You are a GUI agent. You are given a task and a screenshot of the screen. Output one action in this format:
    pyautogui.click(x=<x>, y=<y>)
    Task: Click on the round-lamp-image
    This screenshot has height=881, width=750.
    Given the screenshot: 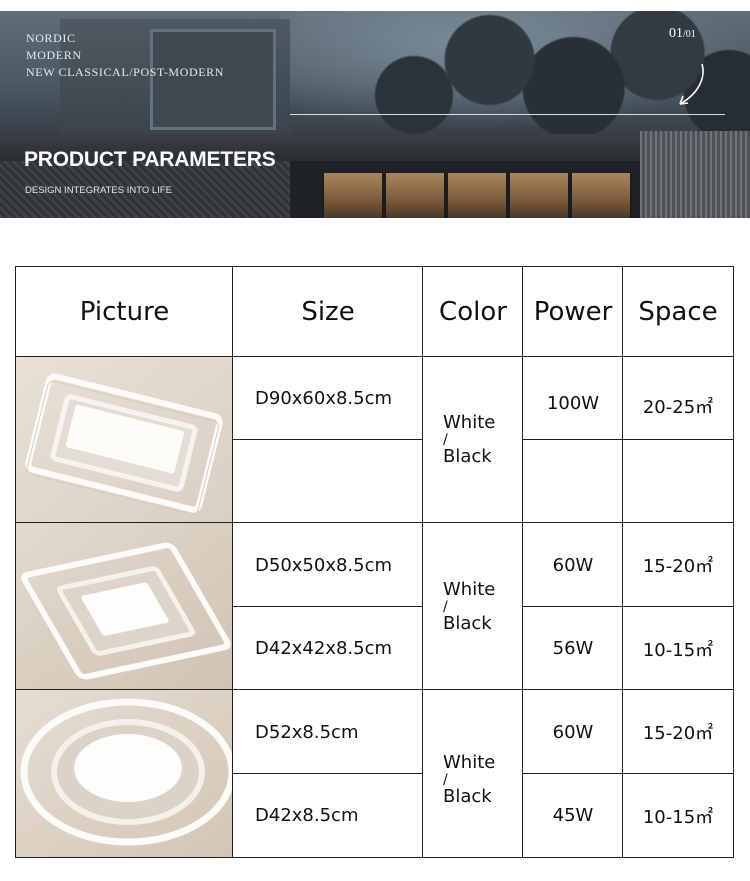 What is the action you would take?
    pyautogui.click(x=124, y=773)
    